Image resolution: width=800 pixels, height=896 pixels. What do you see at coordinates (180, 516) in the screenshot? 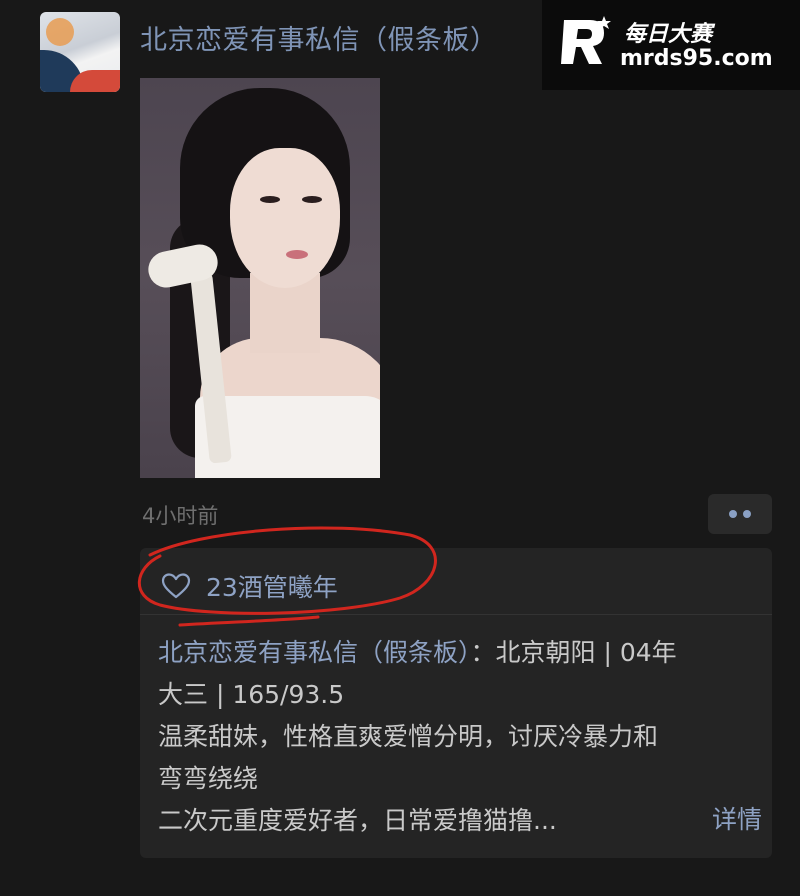
I see `post-time: 4小时前` at bounding box center [180, 516].